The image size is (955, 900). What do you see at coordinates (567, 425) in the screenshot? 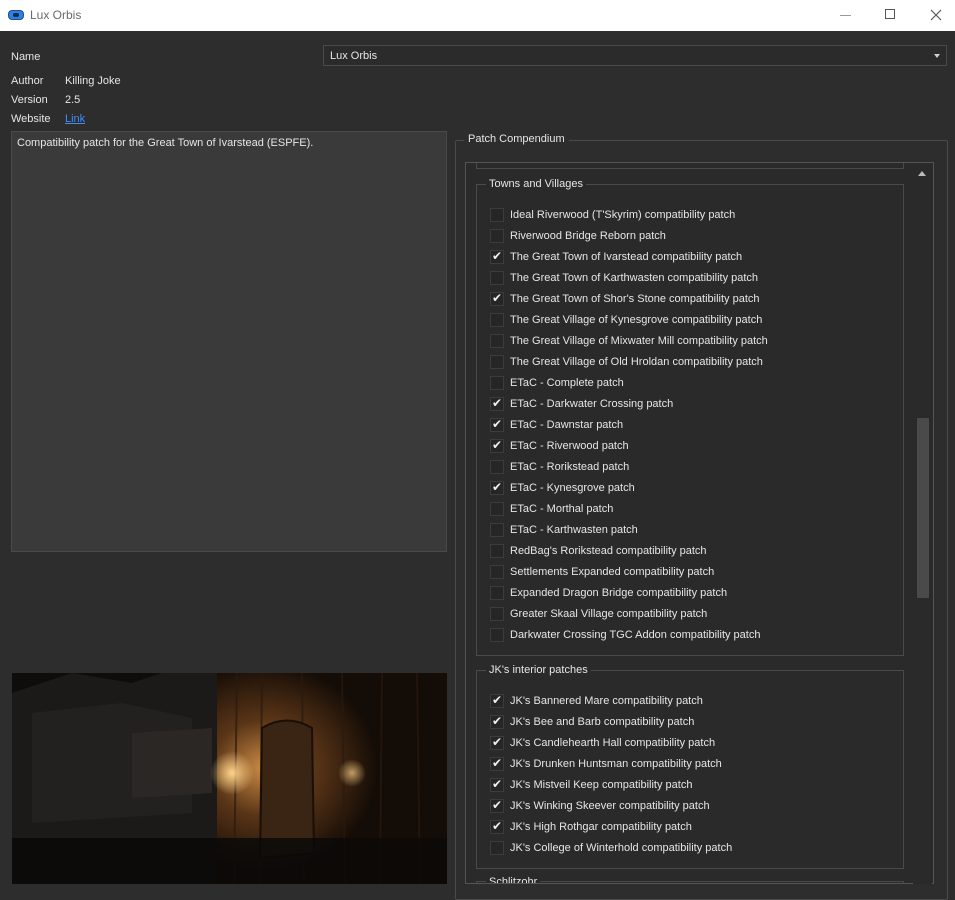
I see `option-label: ETaC - Dawnstar patch` at bounding box center [567, 425].